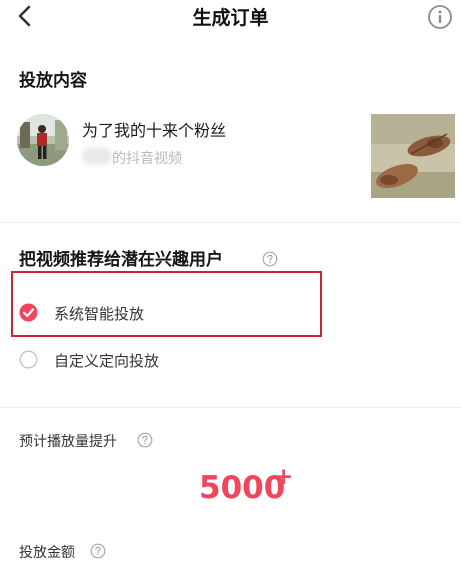 Image resolution: width=461 pixels, height=572 pixels. I want to click on info-icon, so click(440, 17).